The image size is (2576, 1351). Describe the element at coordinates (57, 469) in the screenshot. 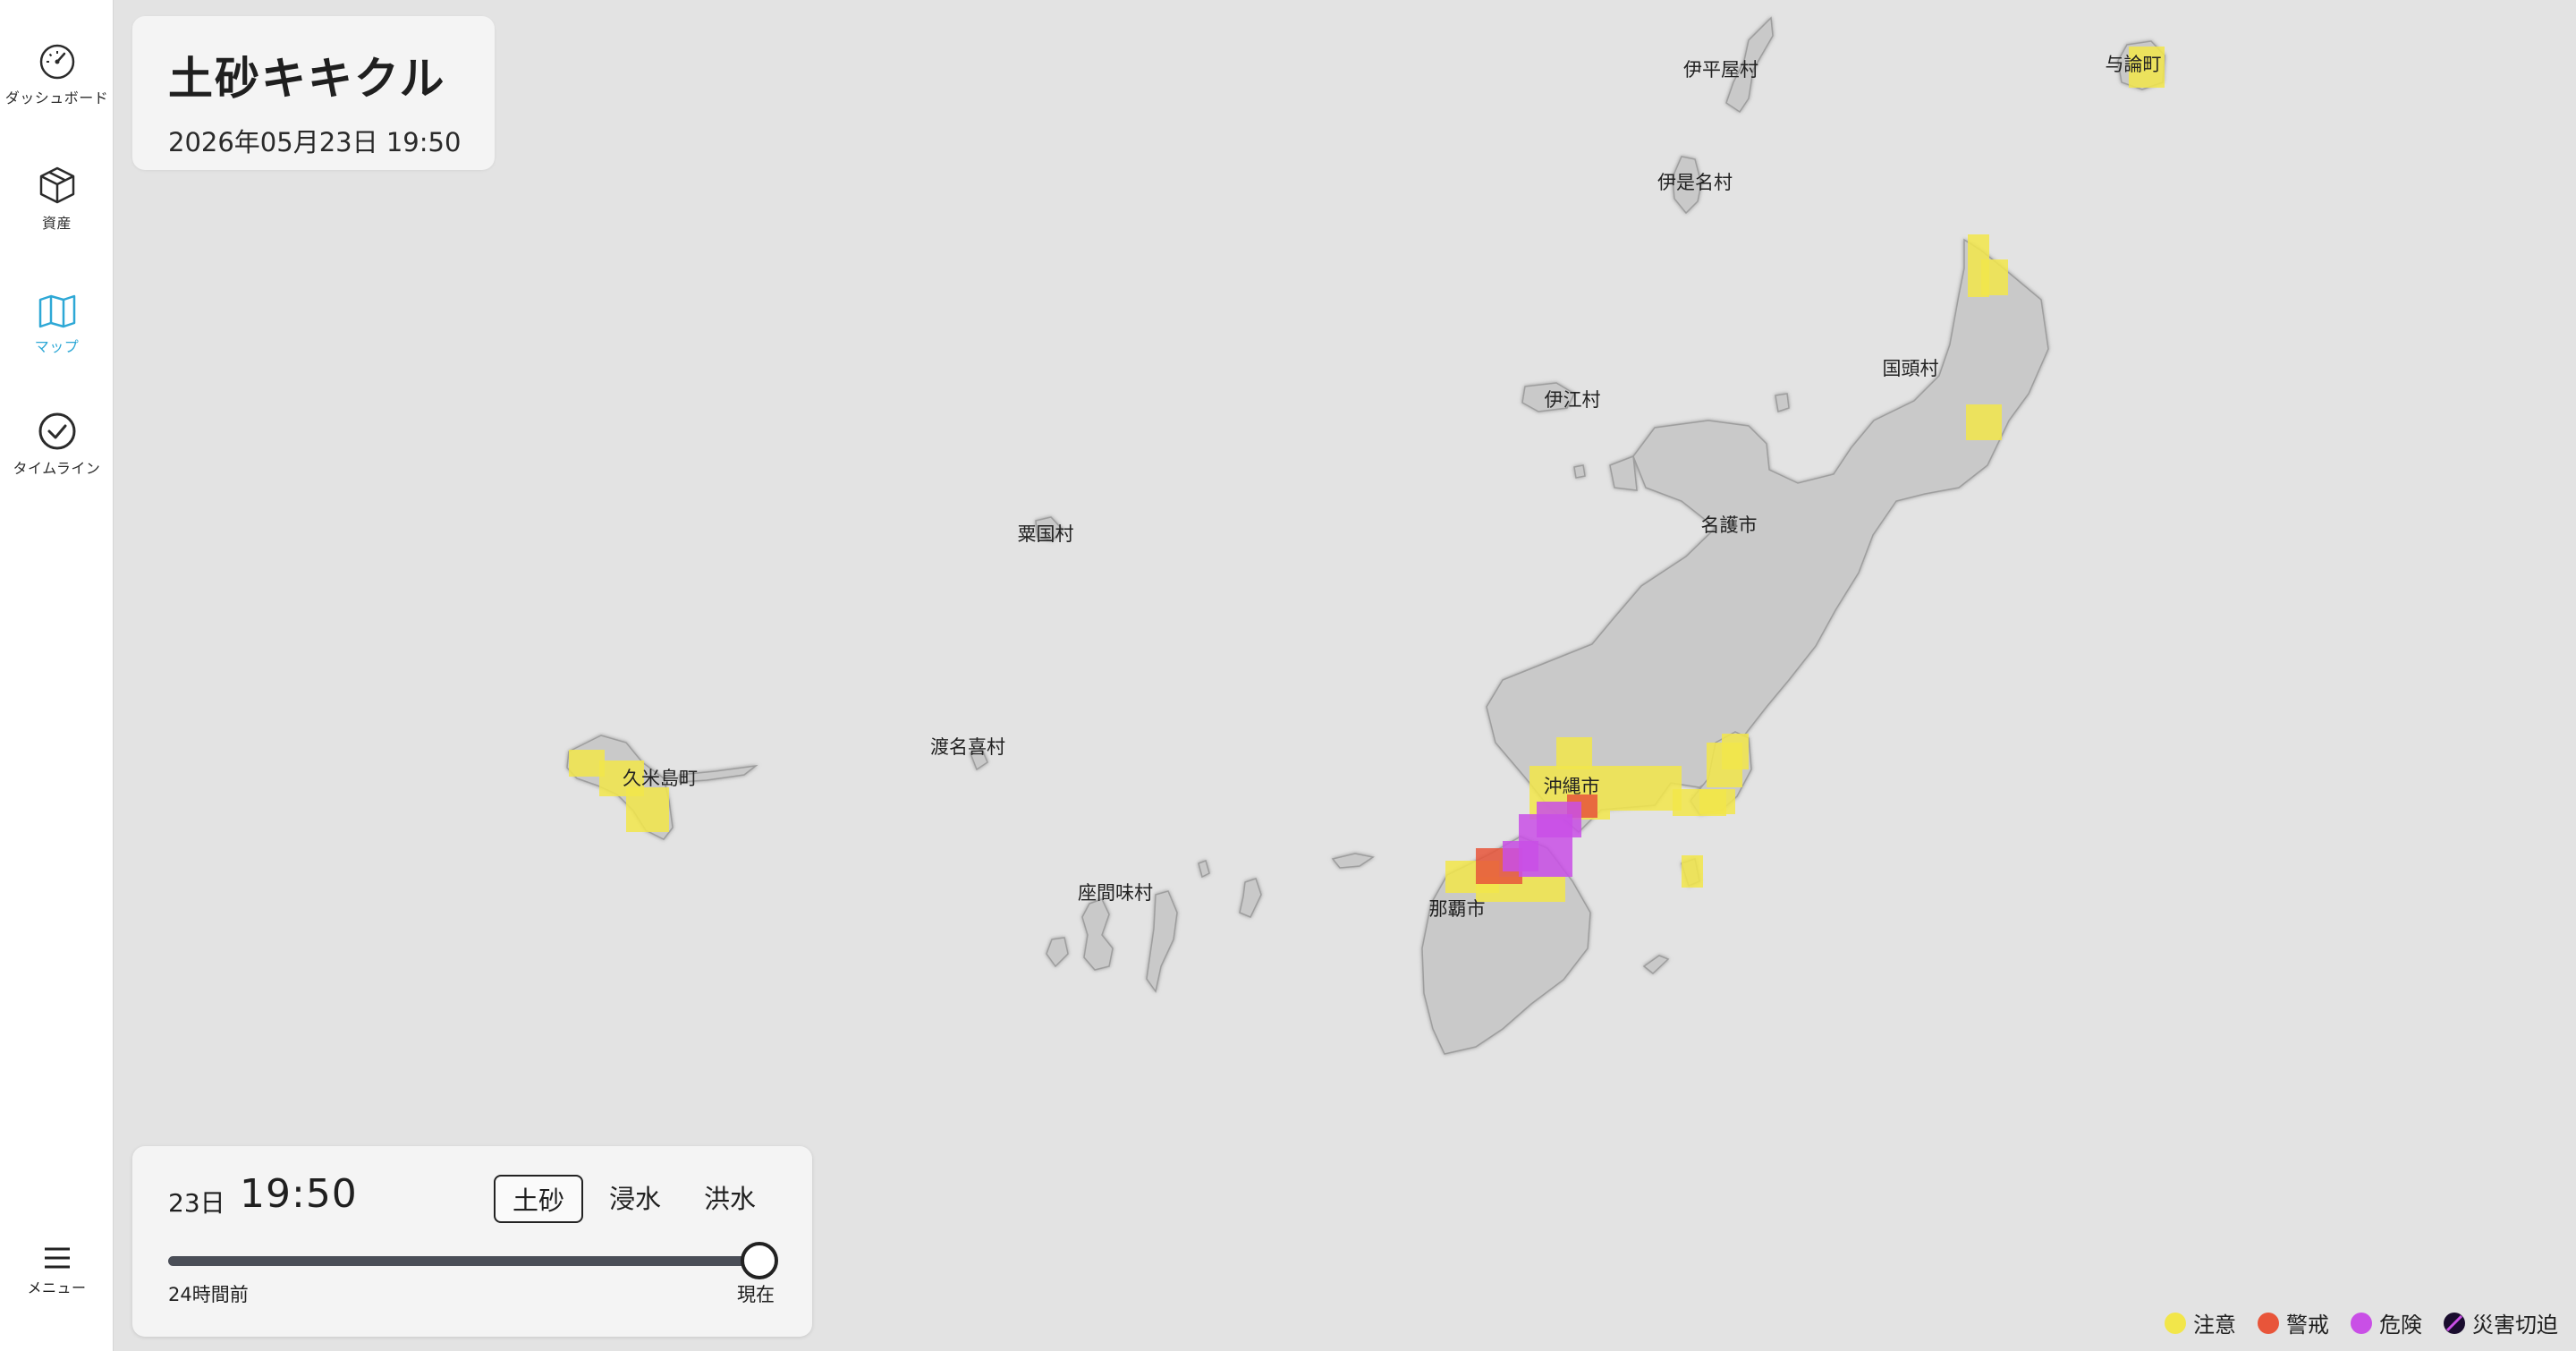

I see `sidebar-item-label: タイムライン` at that location.